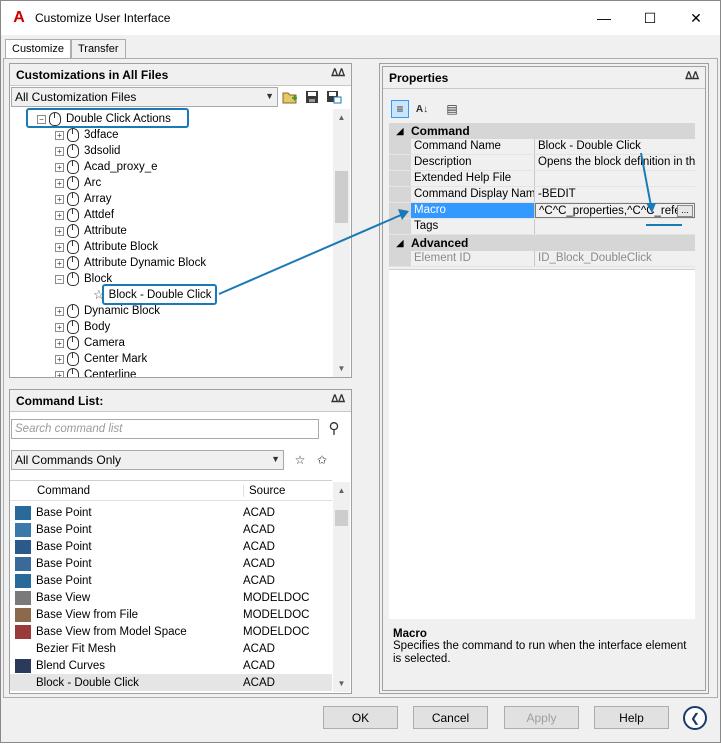 The width and height of the screenshot is (721, 744). What do you see at coordinates (84, 215) in the screenshot?
I see `tree-node: + Attdef` at bounding box center [84, 215].